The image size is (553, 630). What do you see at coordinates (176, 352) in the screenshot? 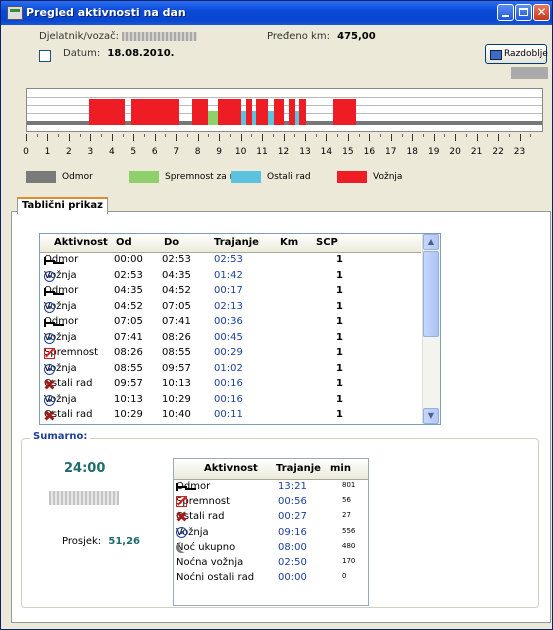
I see `cell-to: 08:55` at bounding box center [176, 352].